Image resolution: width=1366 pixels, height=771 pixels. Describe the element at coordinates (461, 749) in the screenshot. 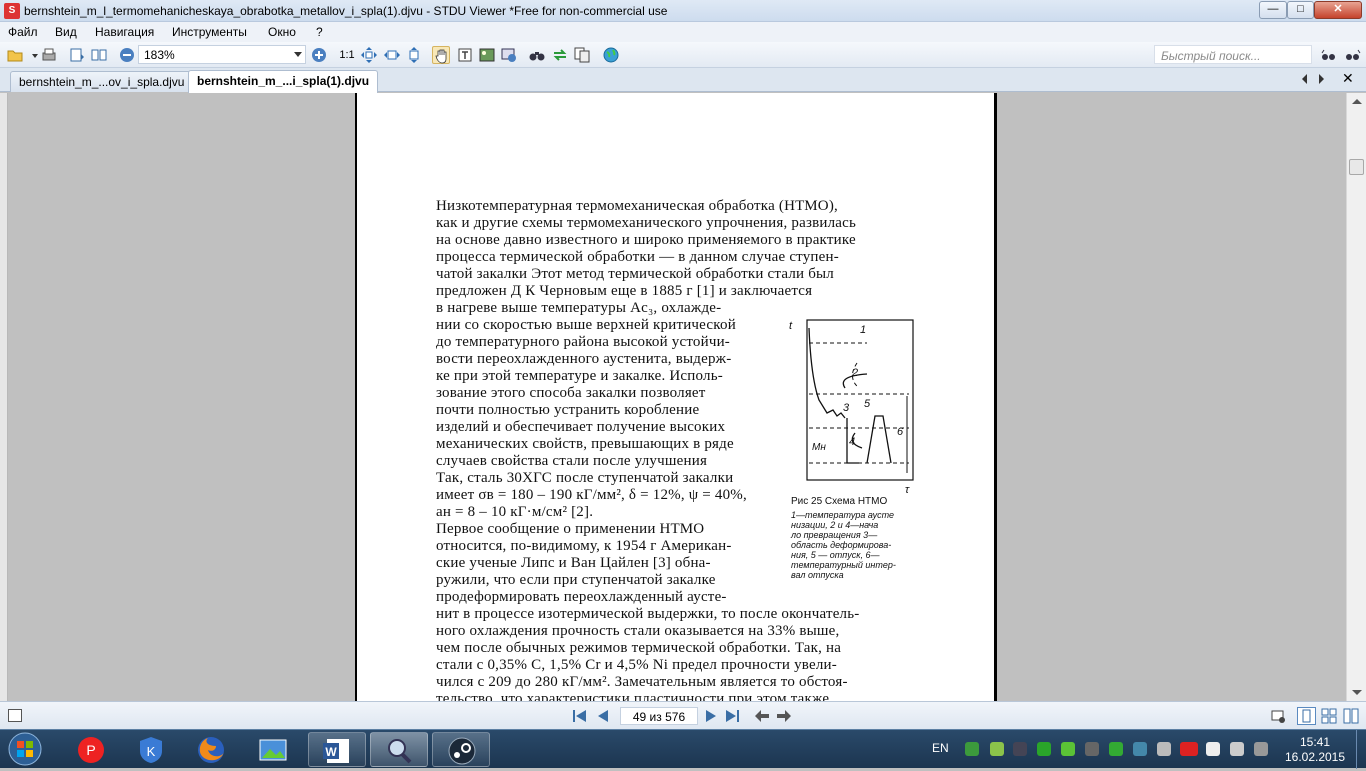

I see `steam-icon` at that location.